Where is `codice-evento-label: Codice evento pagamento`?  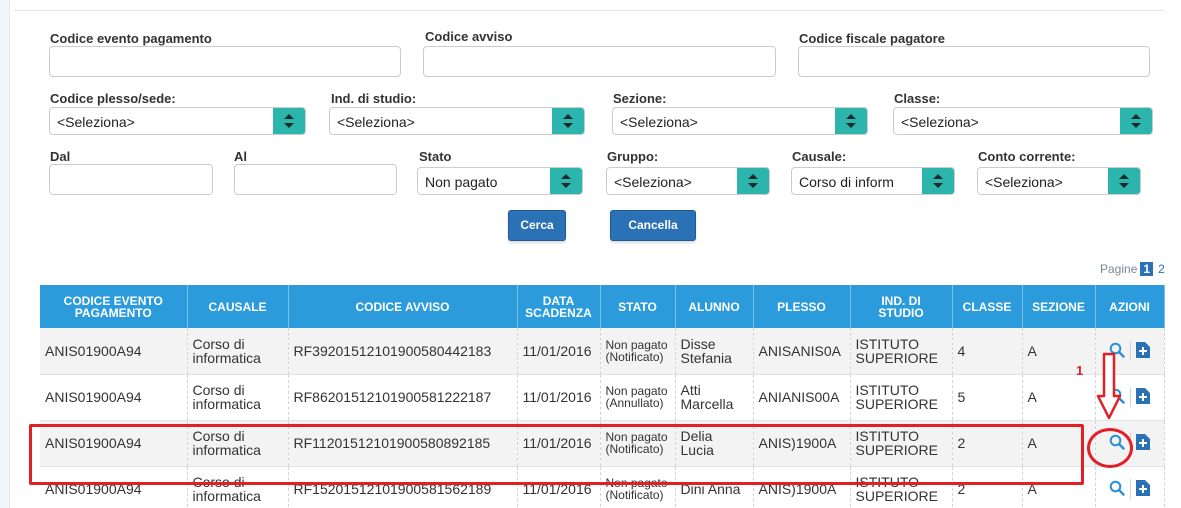 codice-evento-label: Codice evento pagamento is located at coordinates (131, 38).